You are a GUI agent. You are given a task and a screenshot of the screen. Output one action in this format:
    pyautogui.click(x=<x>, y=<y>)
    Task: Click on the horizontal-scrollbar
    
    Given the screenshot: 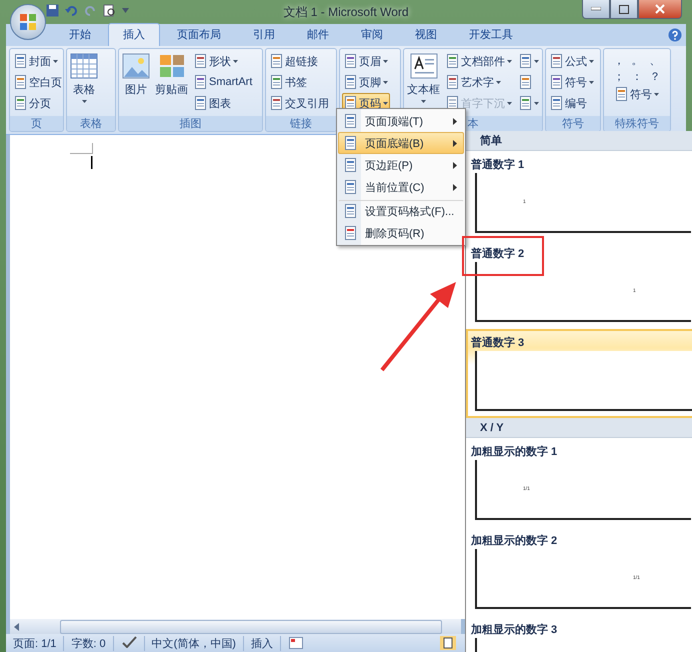 What is the action you would take?
    pyautogui.click(x=235, y=626)
    